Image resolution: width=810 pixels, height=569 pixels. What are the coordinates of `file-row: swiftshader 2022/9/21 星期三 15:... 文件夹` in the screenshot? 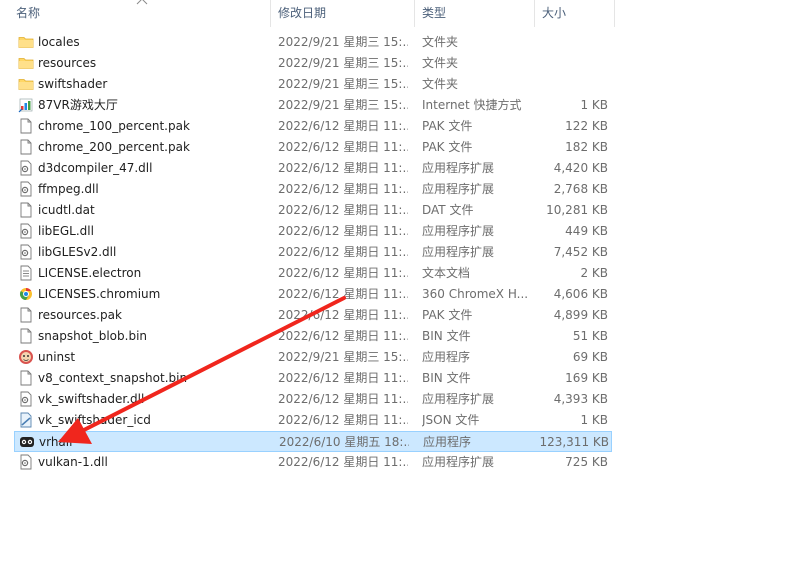 It's located at (313, 84).